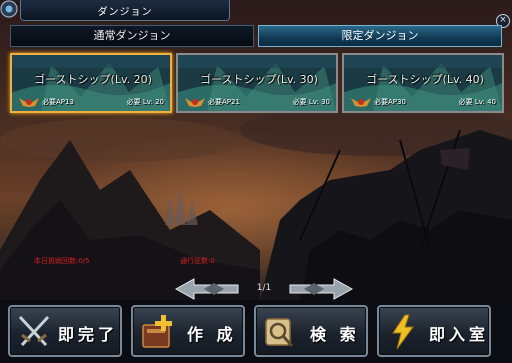  What do you see at coordinates (335, 334) in the screenshot?
I see `button-label: 検 索` at bounding box center [335, 334].